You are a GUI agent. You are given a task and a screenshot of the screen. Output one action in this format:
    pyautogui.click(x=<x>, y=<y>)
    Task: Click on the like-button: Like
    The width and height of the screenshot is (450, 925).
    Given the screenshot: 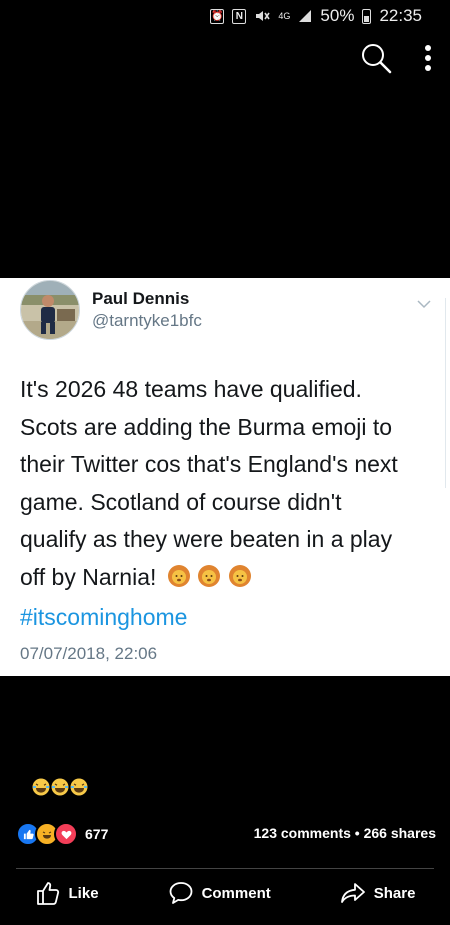 What is the action you would take?
    pyautogui.click(x=67, y=893)
    